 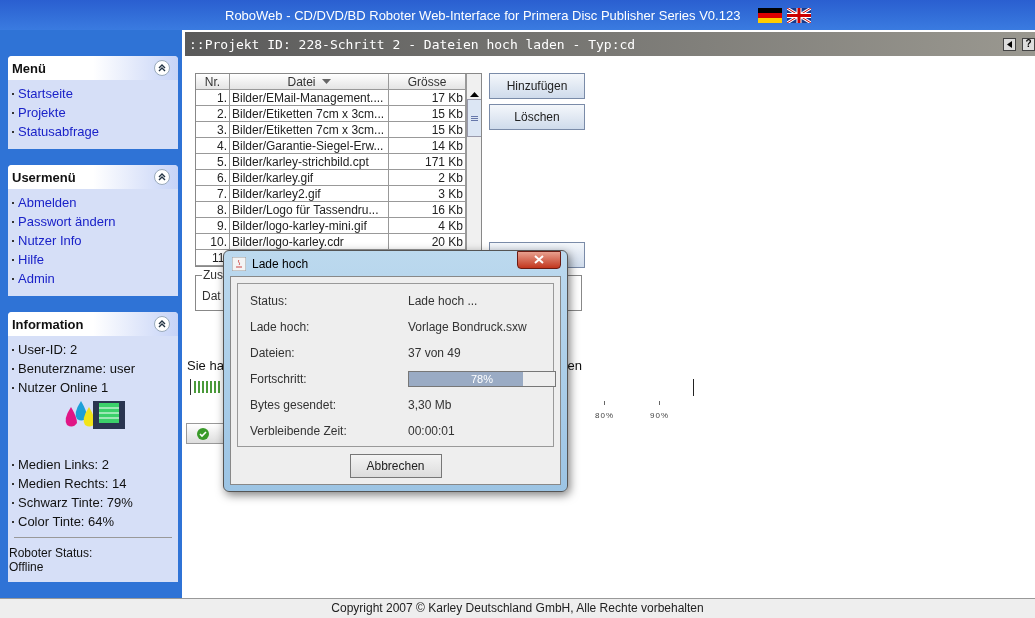 I want to click on info-text: Nutzer Online 1, so click(x=63, y=387).